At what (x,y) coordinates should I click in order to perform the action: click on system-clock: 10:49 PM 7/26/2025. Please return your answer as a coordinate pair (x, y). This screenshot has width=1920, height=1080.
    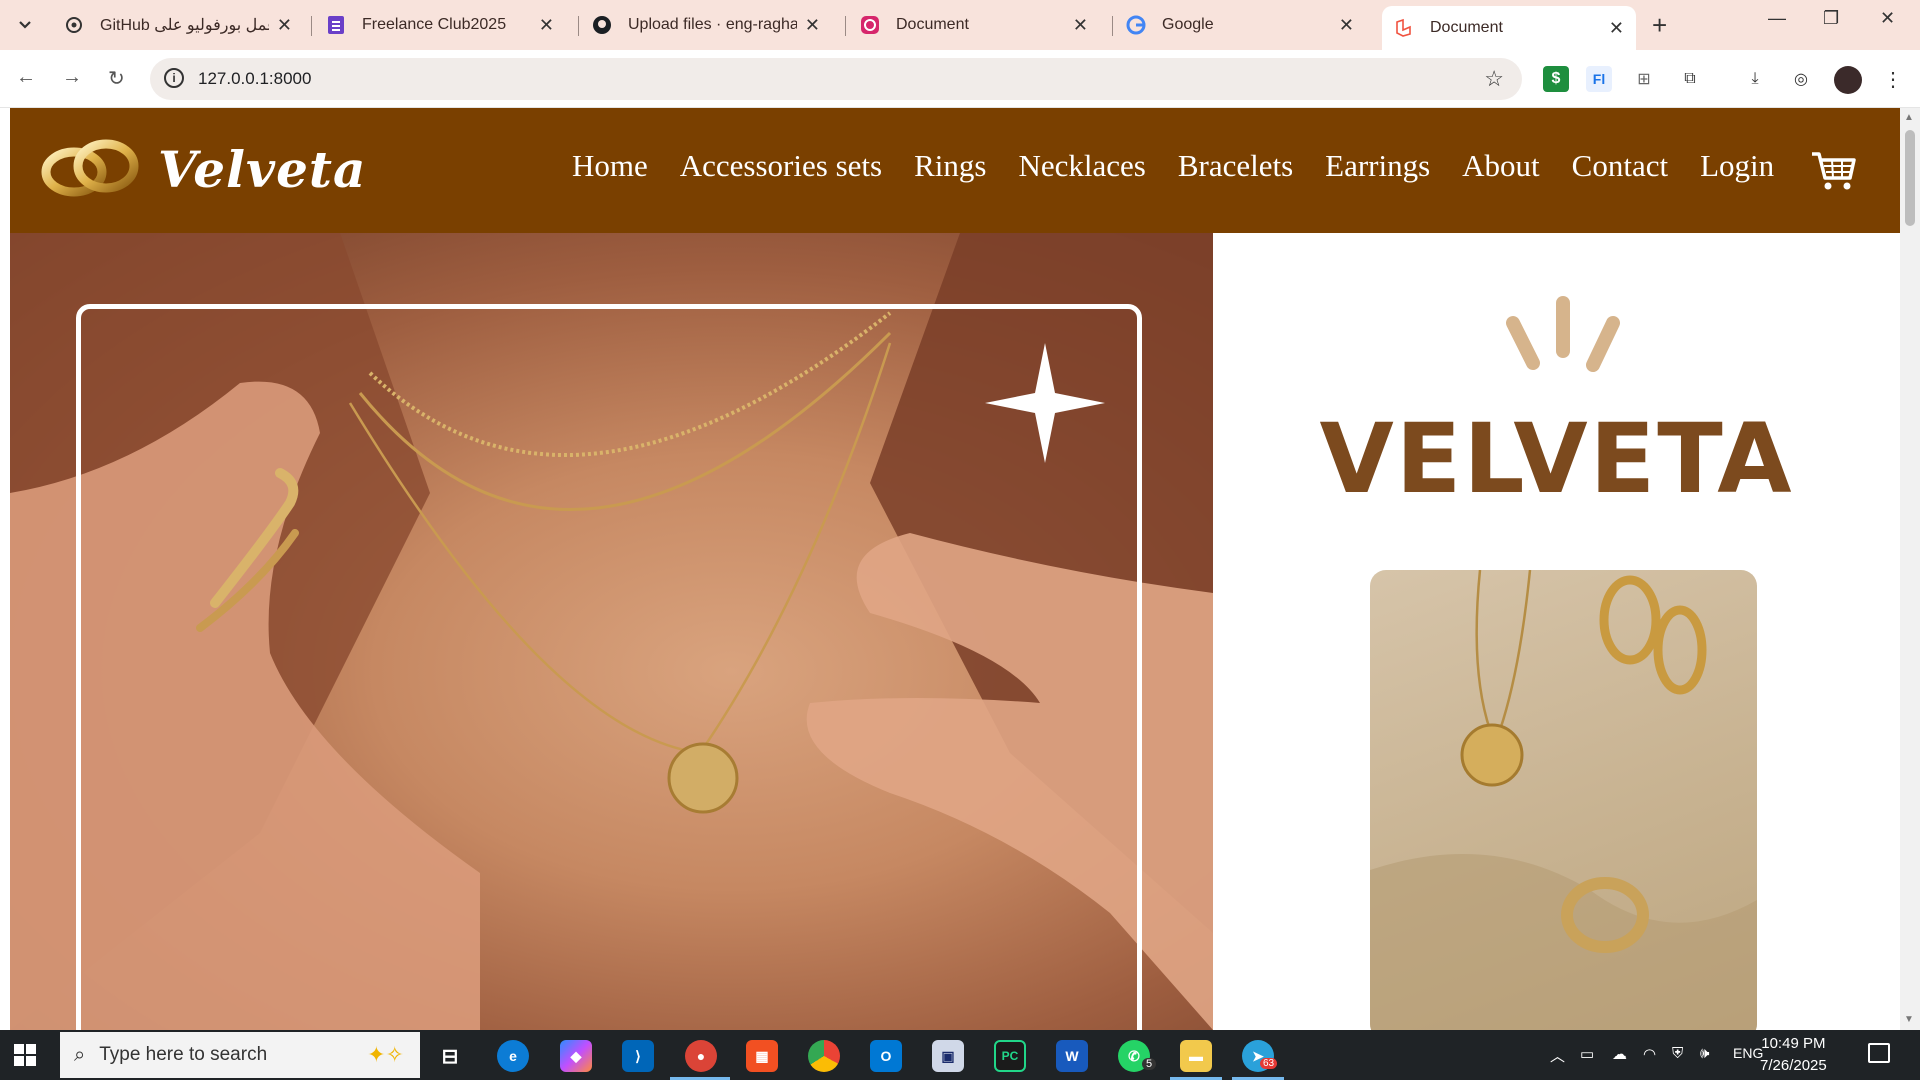
    Looking at the image, I should click on (1793, 1055).